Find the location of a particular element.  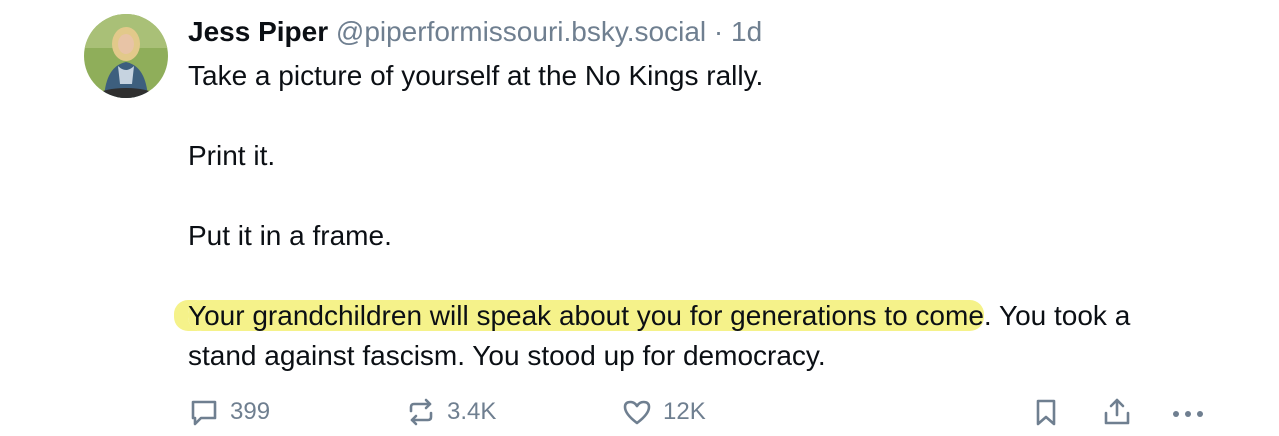

bookmark-button is located at coordinates (1046, 412).